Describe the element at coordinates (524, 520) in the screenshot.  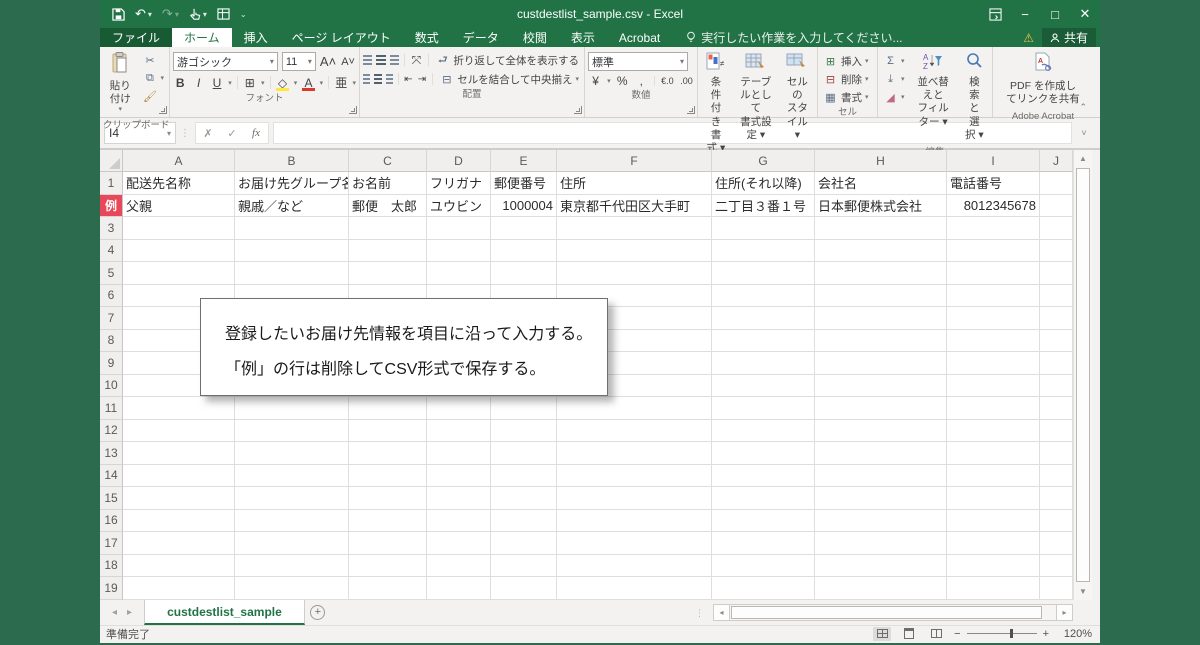
I see `cell-E16` at that location.